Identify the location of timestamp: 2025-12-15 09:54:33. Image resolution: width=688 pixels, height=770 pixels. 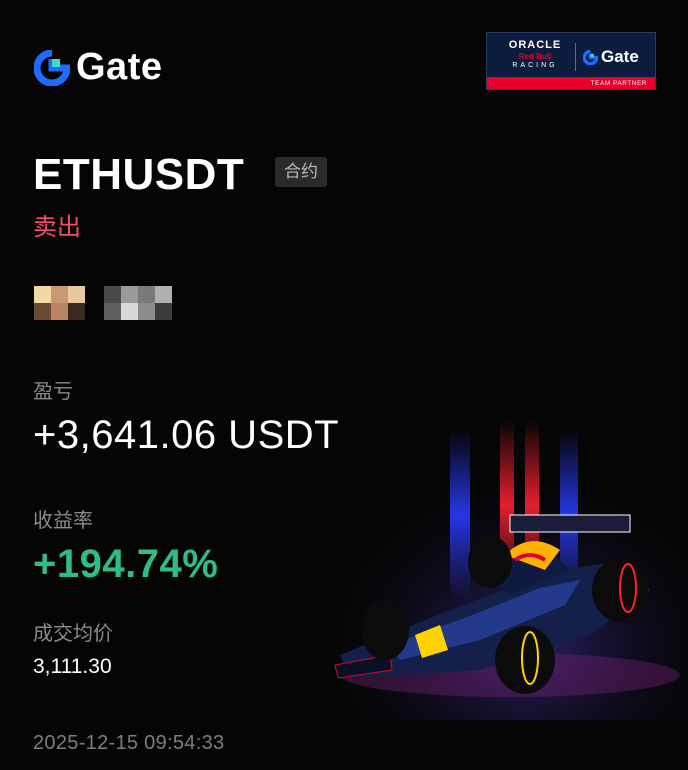
(129, 743).